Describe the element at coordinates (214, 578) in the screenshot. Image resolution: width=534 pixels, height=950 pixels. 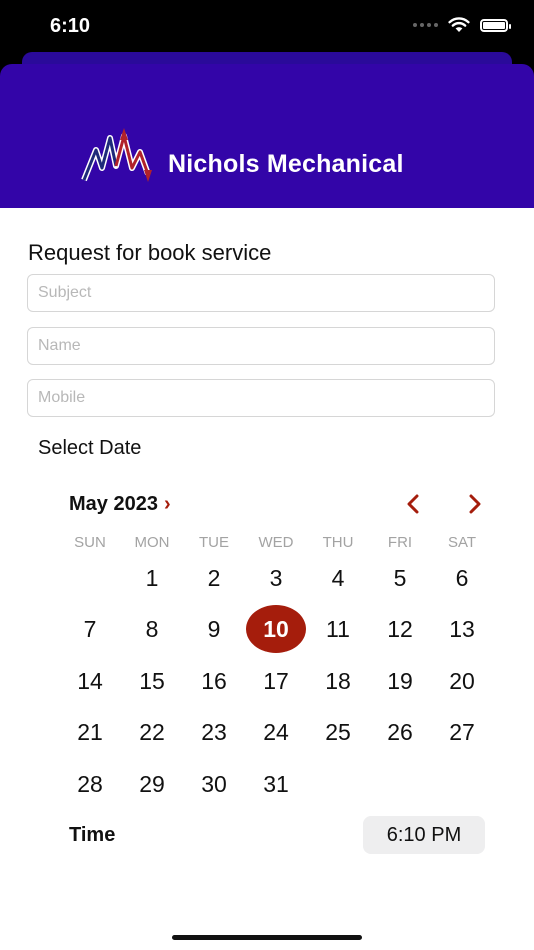
I see `calendar-day: 2` at that location.